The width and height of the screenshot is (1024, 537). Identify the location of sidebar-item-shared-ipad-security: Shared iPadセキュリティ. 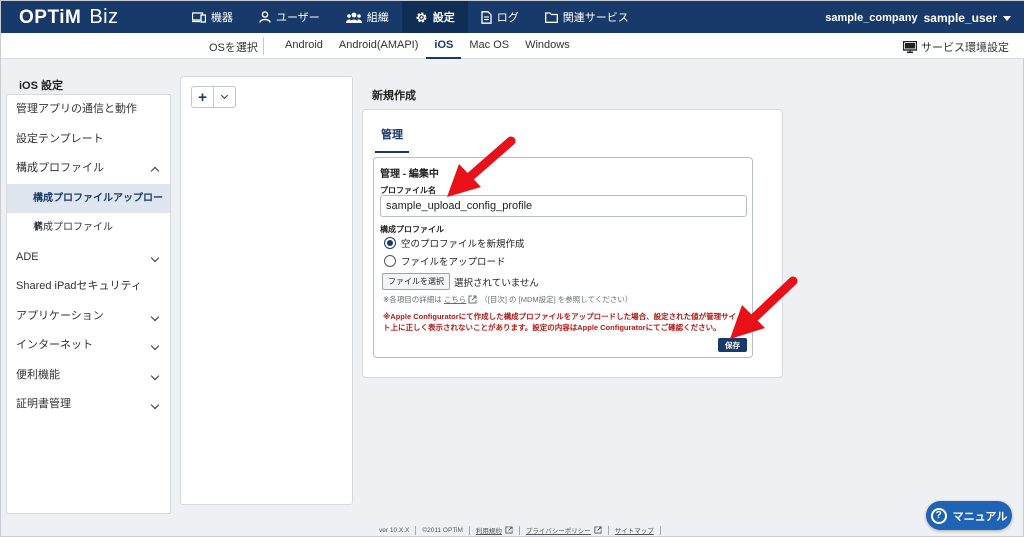
(88, 287).